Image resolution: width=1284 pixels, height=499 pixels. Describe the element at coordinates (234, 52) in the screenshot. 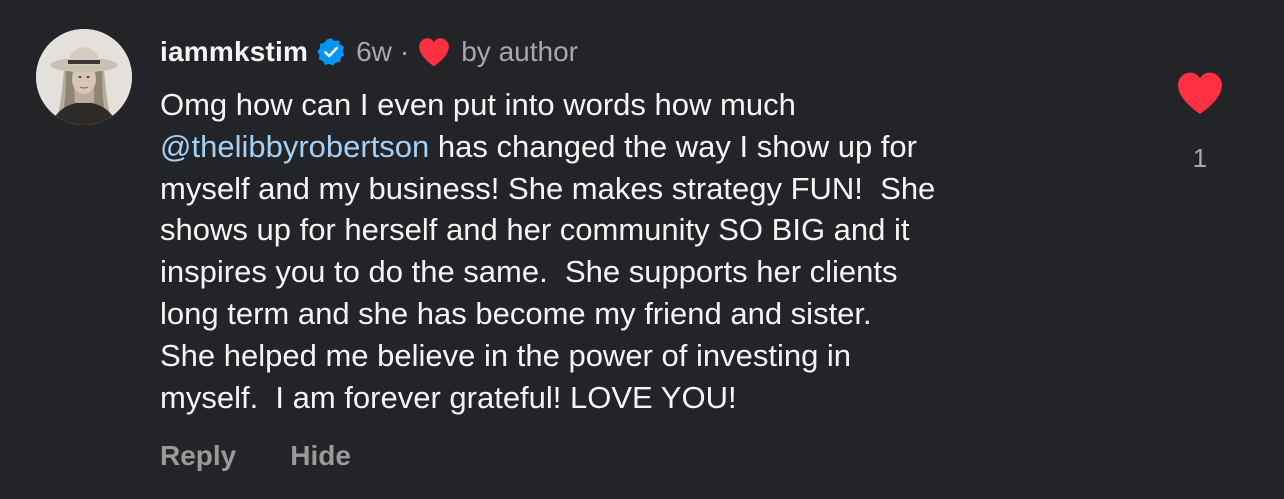

I see `username-link: iammkstim` at that location.